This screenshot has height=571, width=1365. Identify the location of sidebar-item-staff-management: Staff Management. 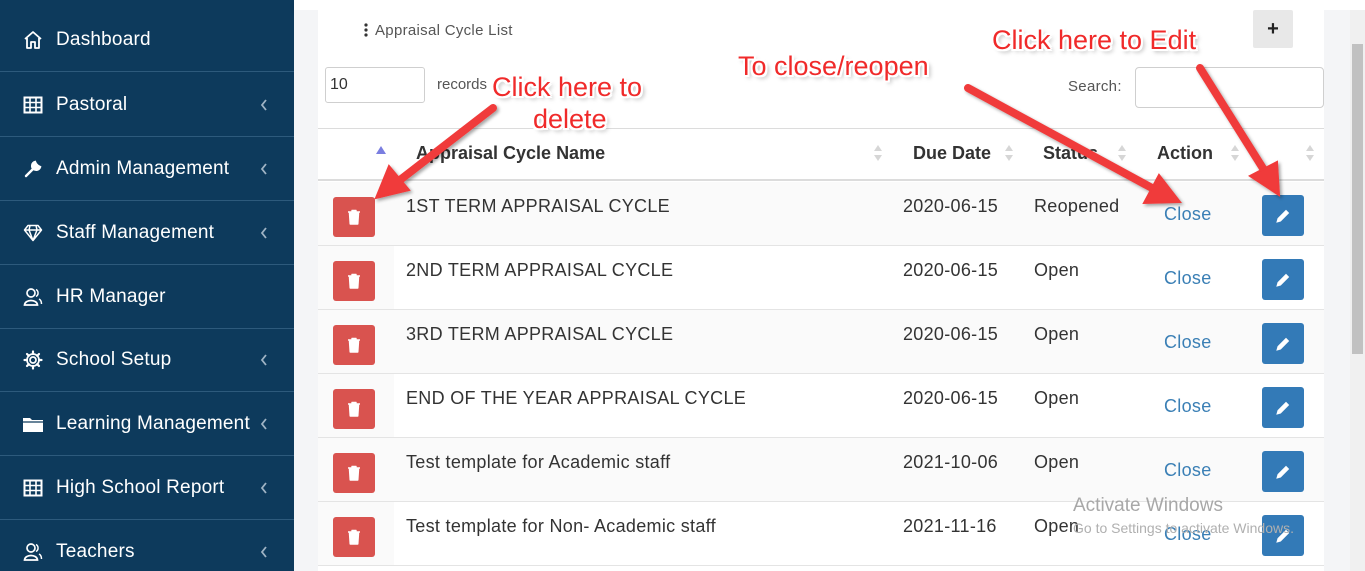
(147, 233).